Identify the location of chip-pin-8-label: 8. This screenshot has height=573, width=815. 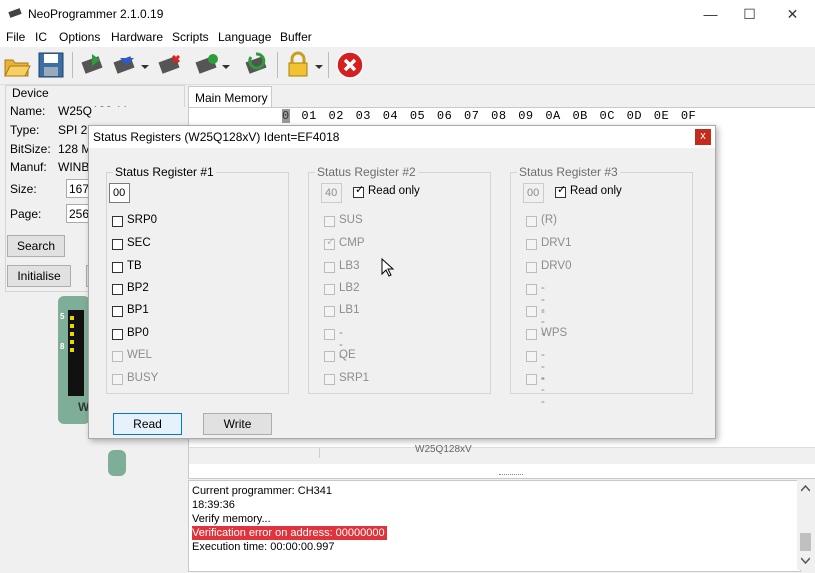
(62, 346).